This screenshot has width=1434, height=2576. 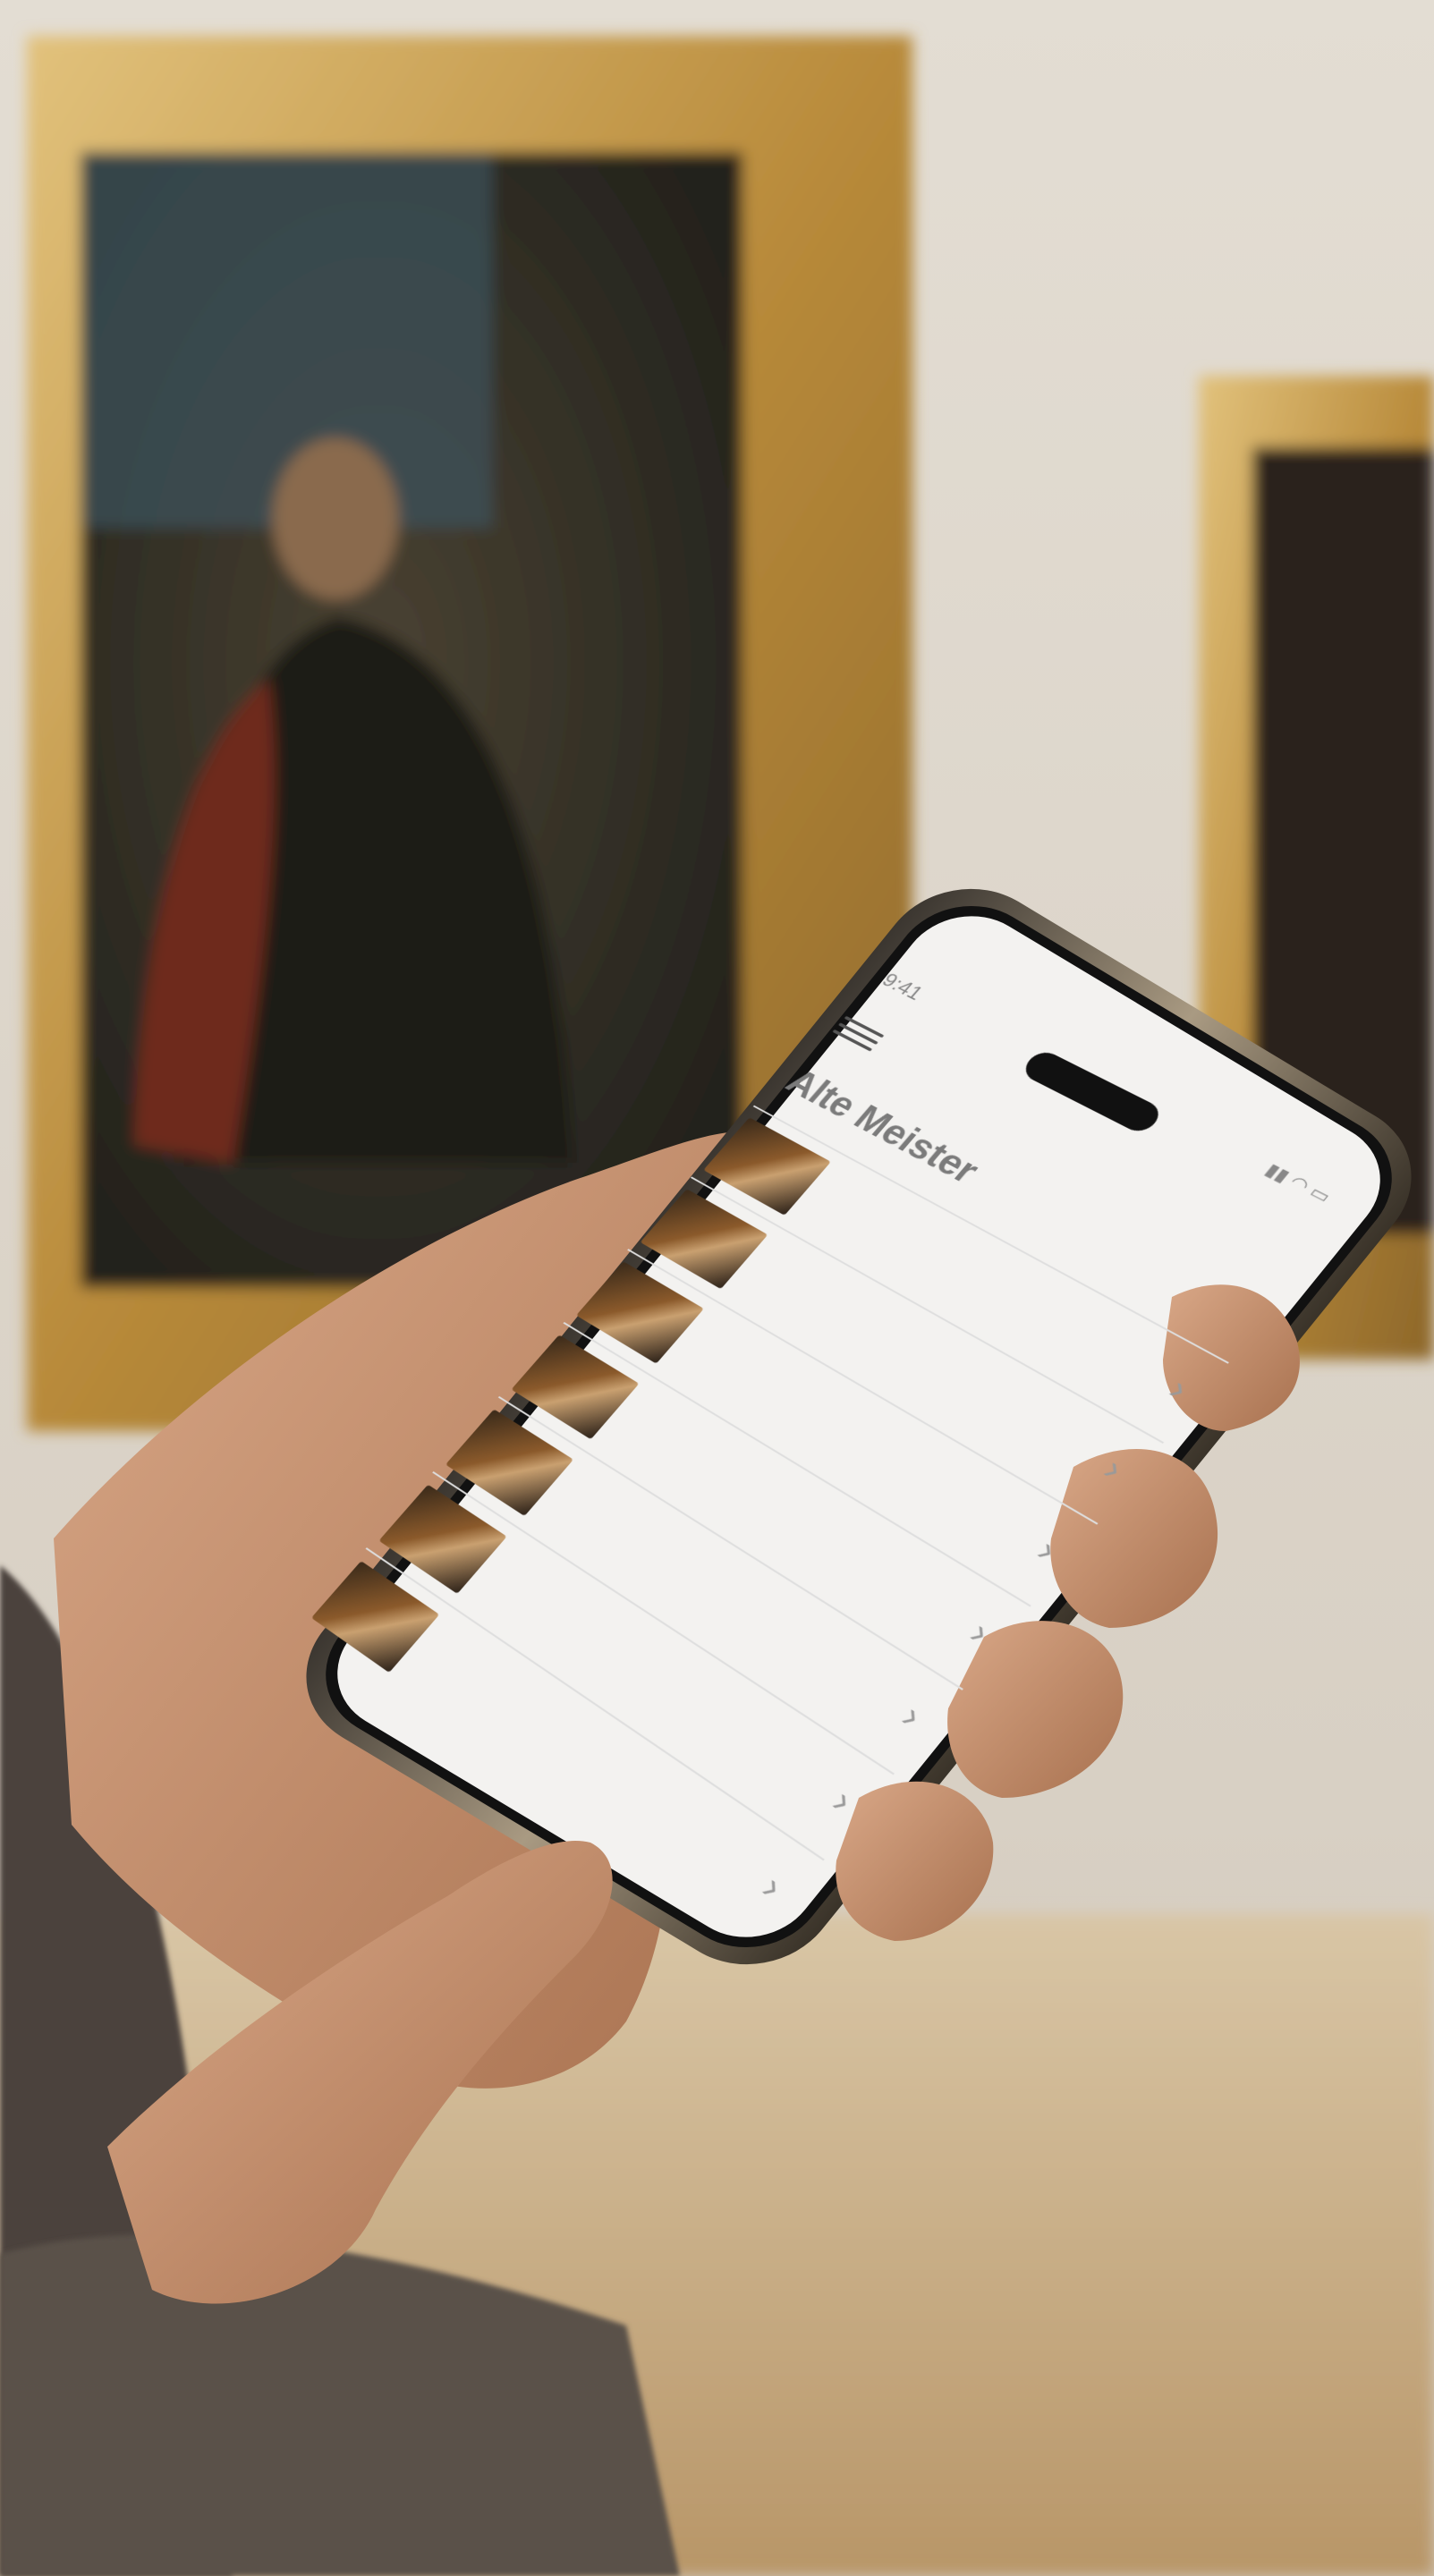 What do you see at coordinates (858, 1034) in the screenshot?
I see `menu-icon` at bounding box center [858, 1034].